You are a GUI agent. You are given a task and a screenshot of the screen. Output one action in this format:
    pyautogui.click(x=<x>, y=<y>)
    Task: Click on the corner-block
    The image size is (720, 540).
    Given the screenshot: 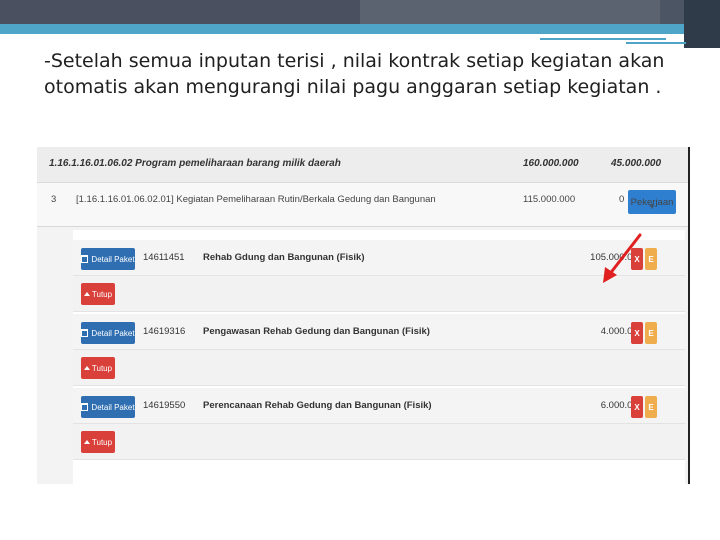 What is the action you would take?
    pyautogui.click(x=702, y=24)
    